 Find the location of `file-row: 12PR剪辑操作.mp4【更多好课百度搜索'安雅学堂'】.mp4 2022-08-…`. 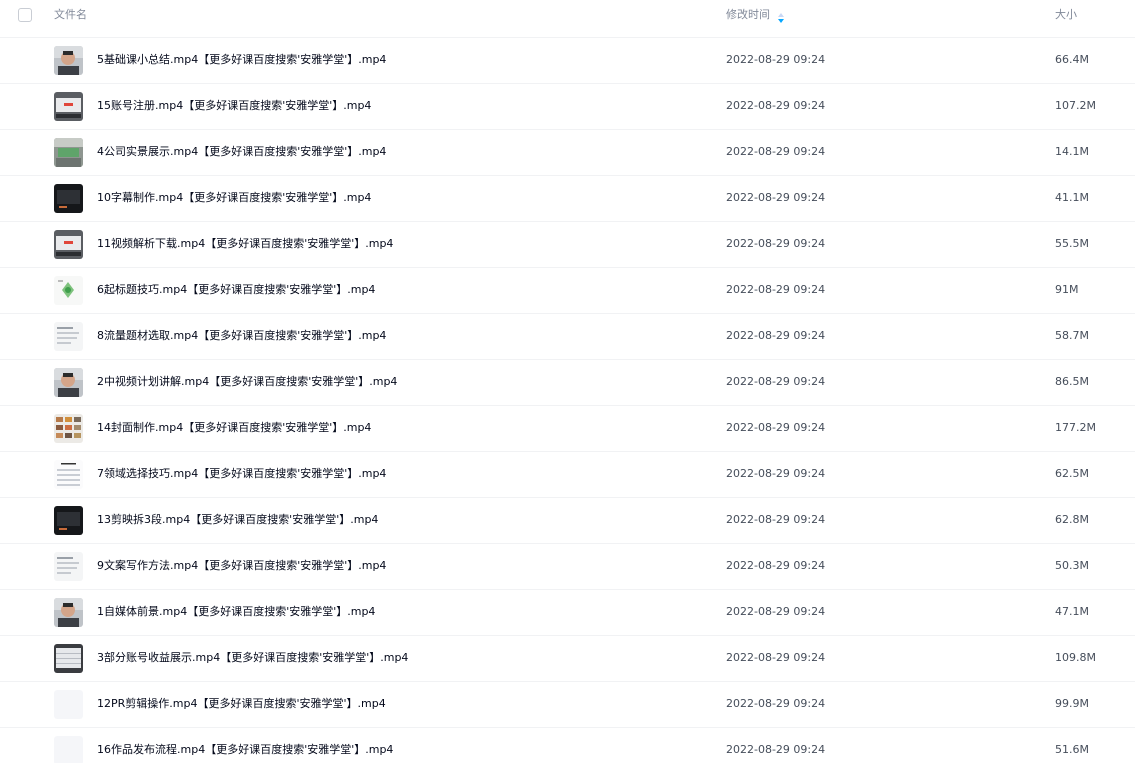

file-row: 12PR剪辑操作.mp4【更多好课百度搜索'安雅学堂'】.mp4 2022-08-… is located at coordinates (567, 705).